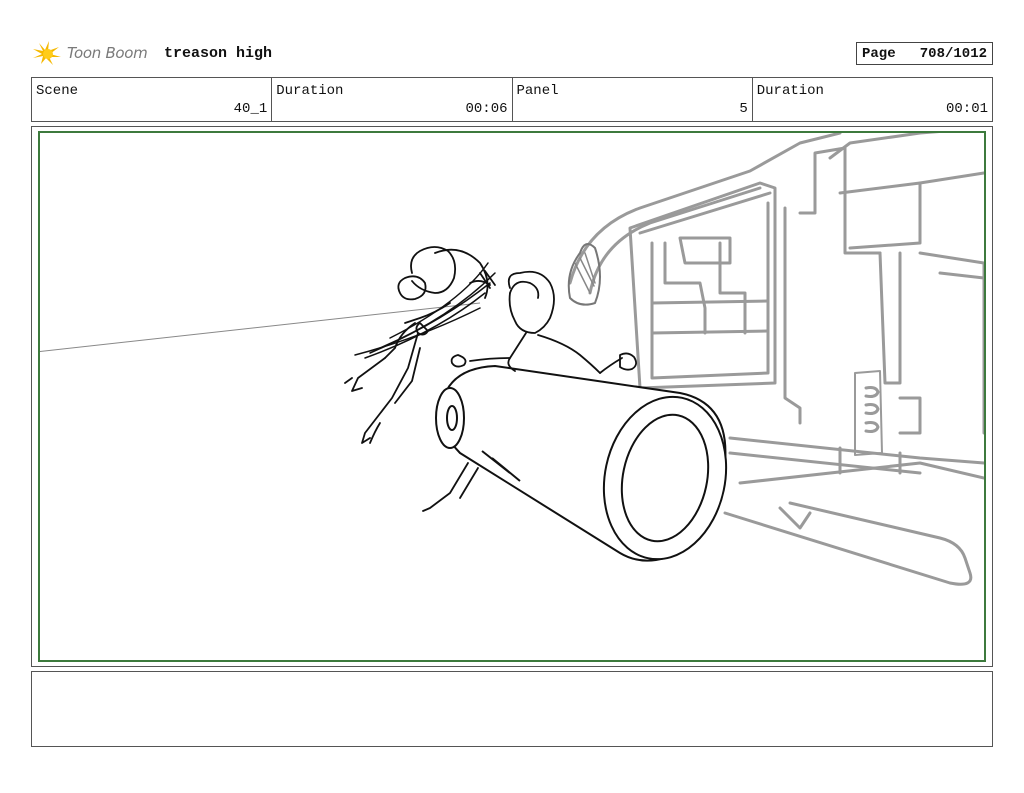 This screenshot has width=1024, height=793. I want to click on panel-cell: Panel 5, so click(633, 99).